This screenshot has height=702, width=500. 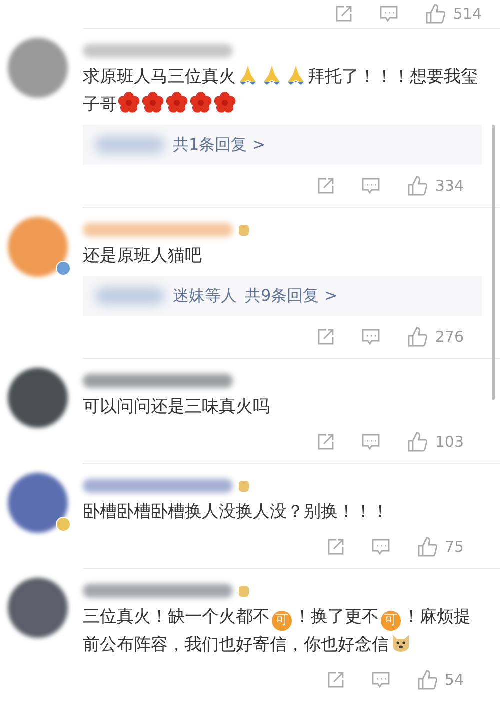 I want to click on like-count: 276, so click(x=449, y=337).